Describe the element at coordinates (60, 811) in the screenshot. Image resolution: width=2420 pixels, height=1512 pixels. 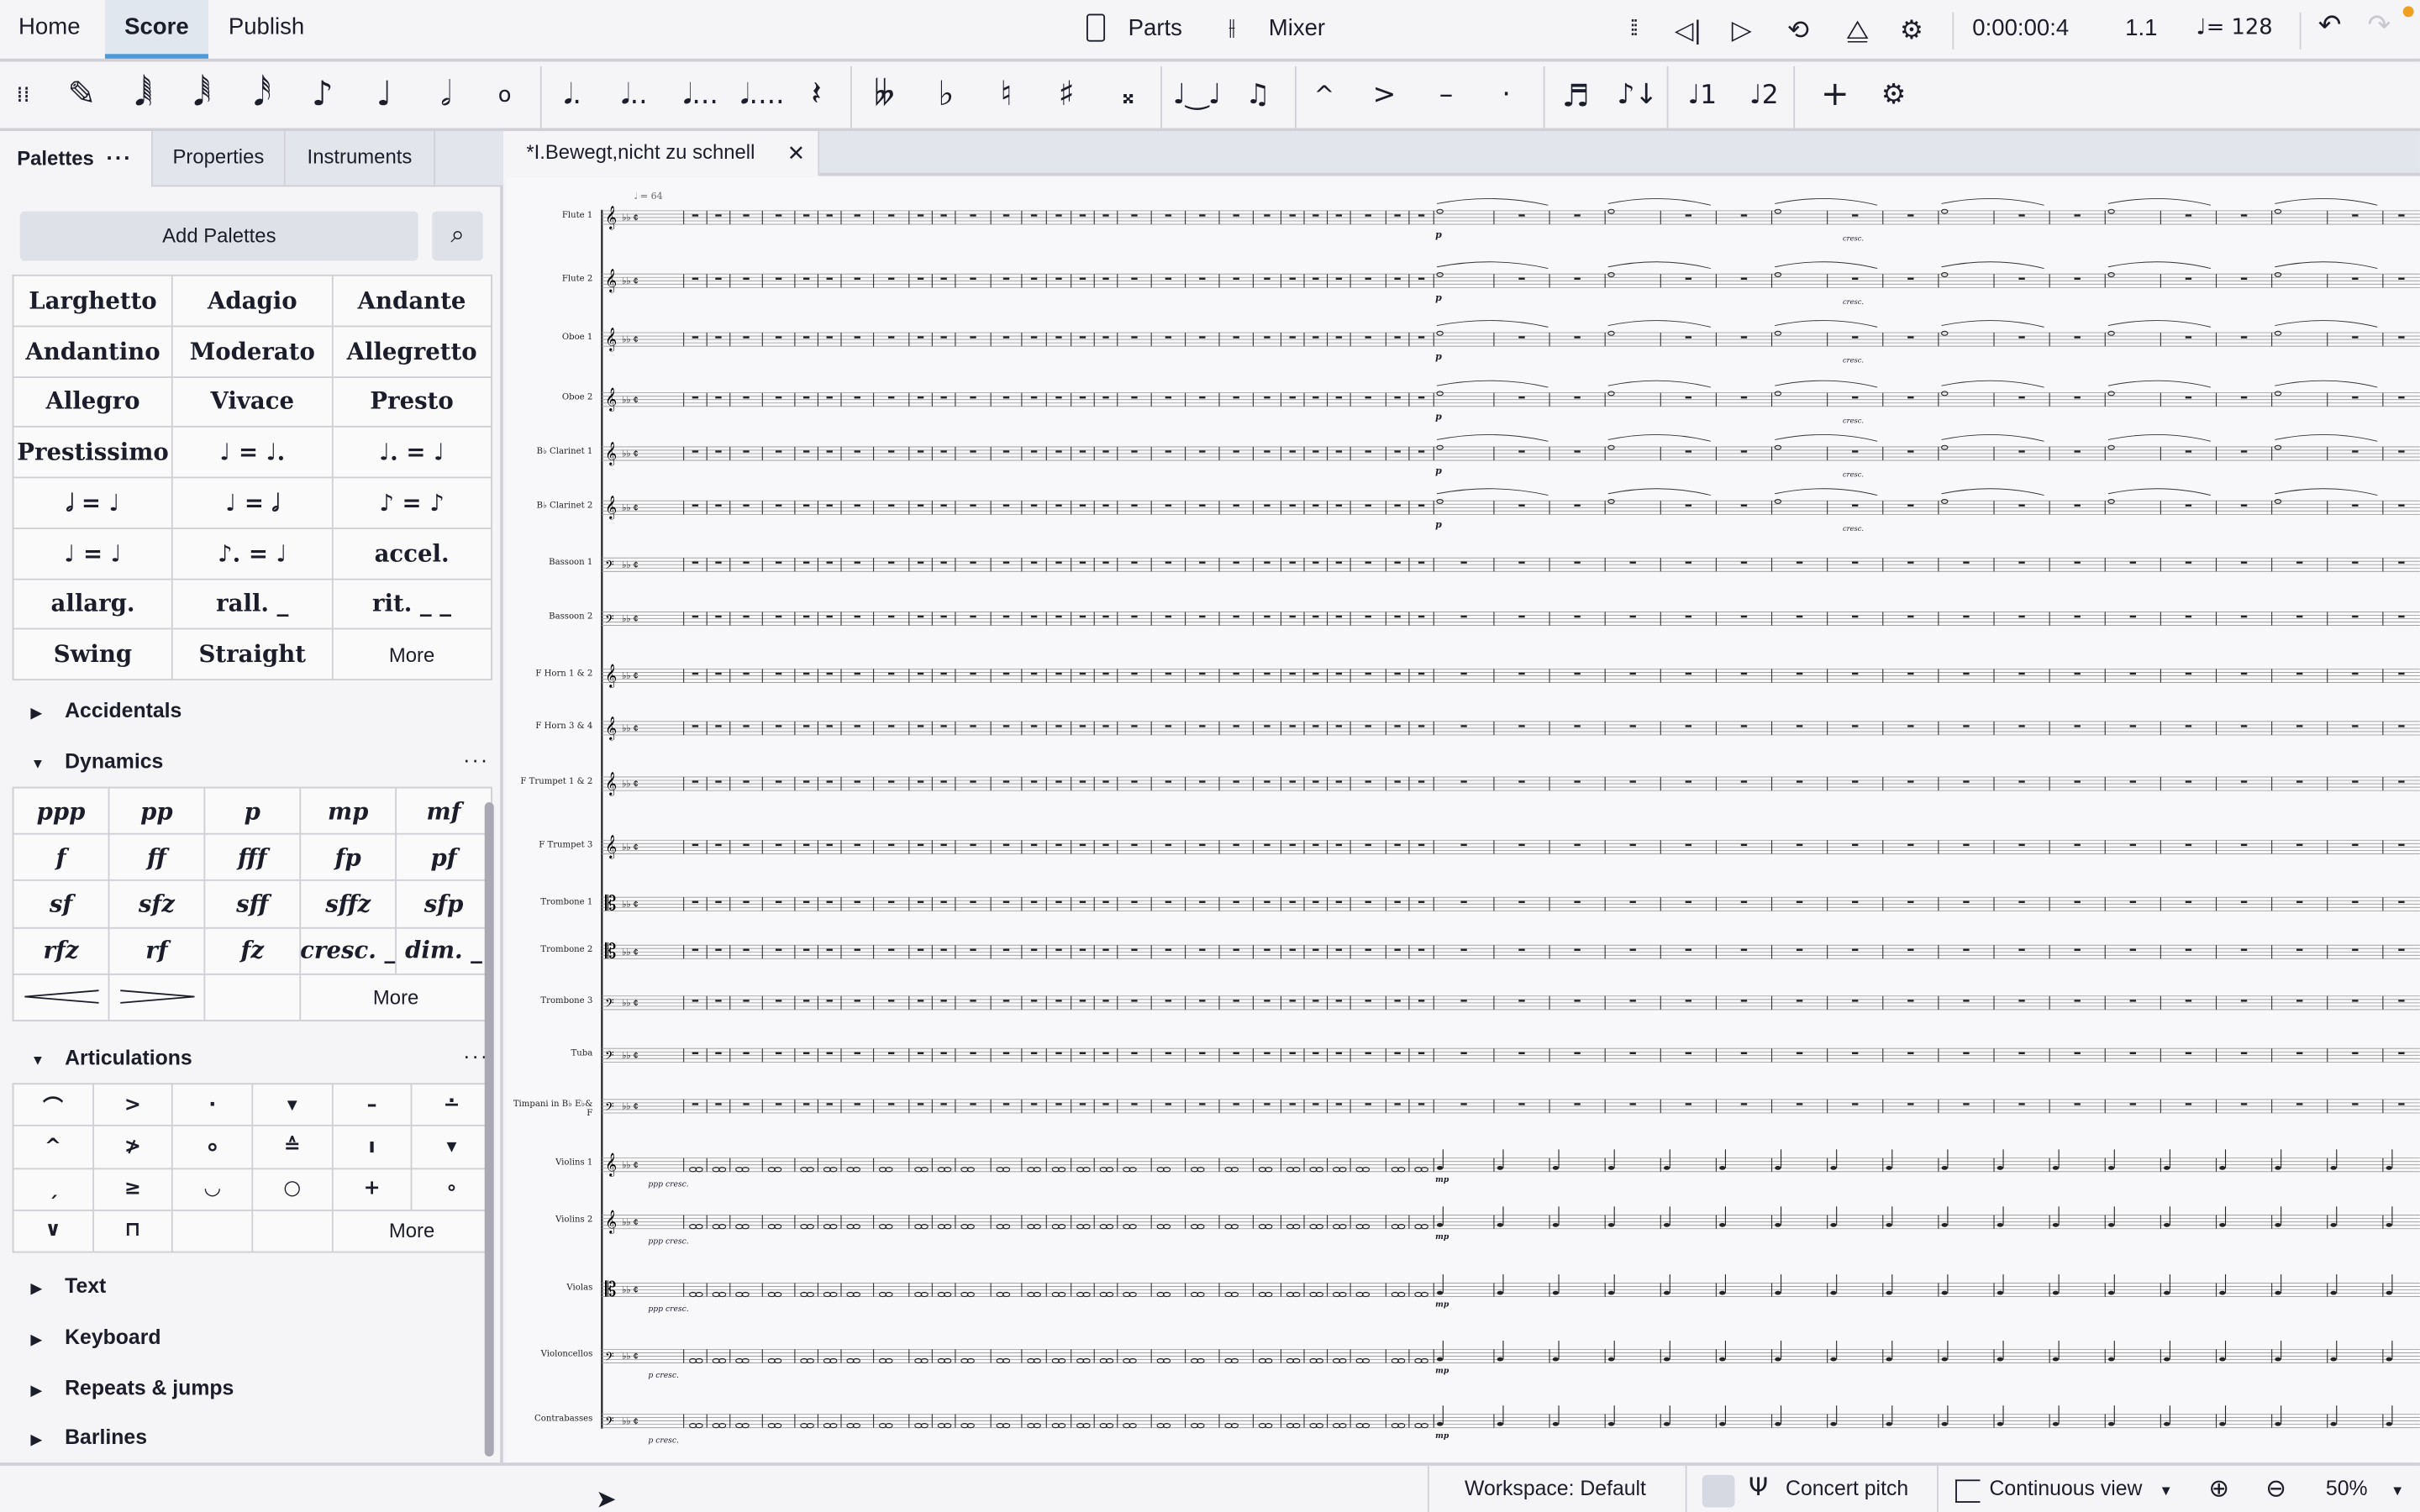
I see `palette-cell-dynamic: ppp` at that location.